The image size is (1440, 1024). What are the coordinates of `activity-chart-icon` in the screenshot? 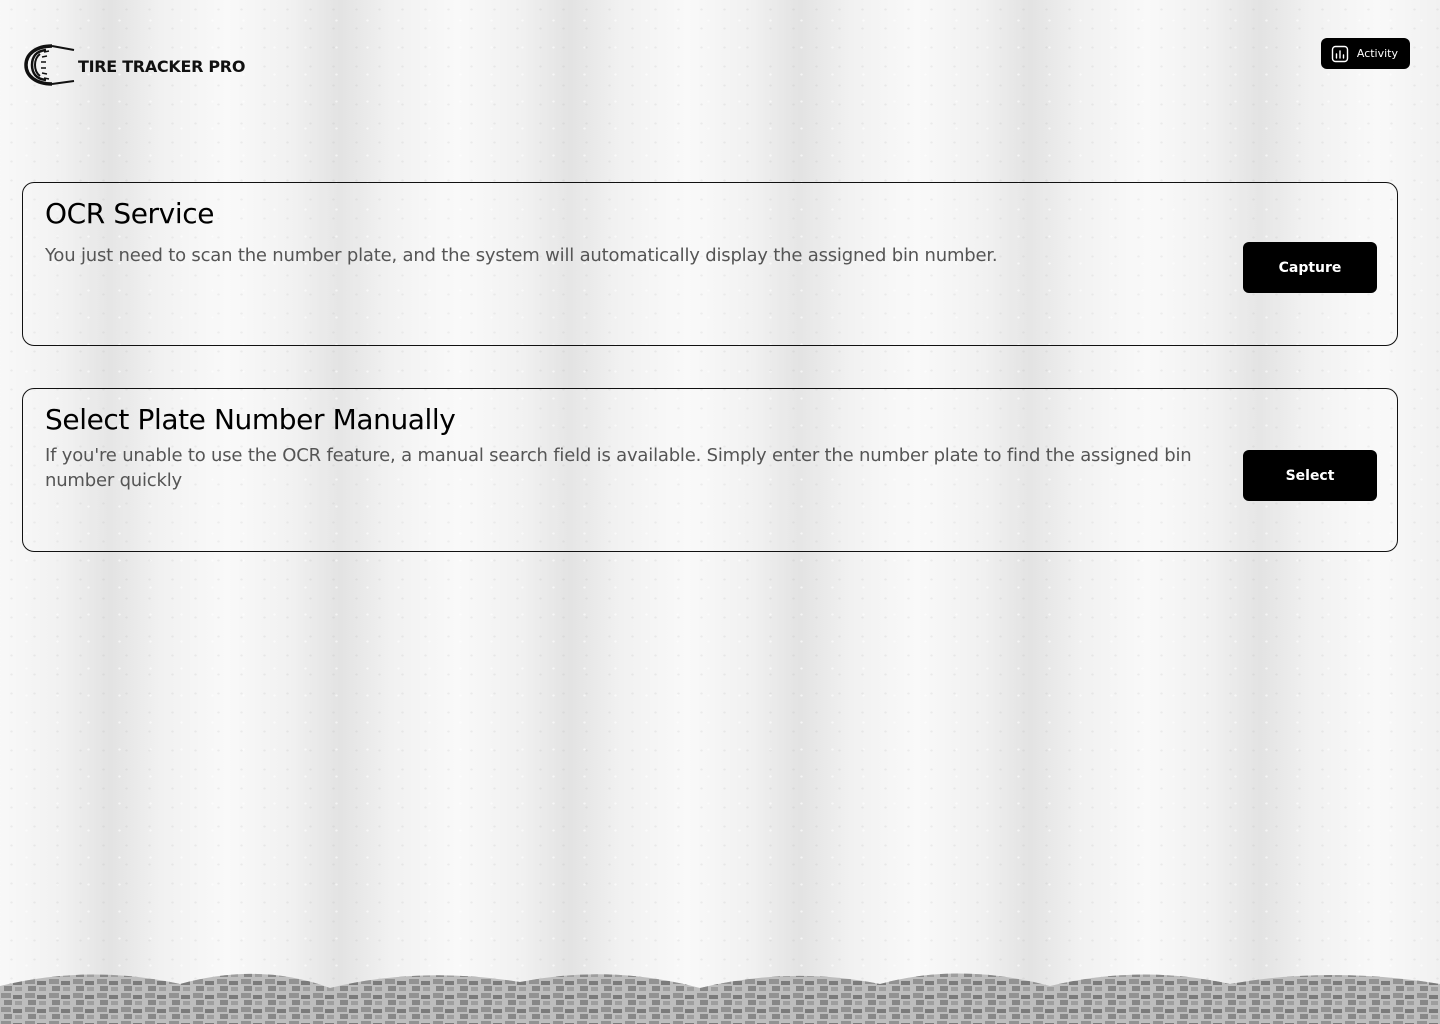 It's located at (1340, 53).